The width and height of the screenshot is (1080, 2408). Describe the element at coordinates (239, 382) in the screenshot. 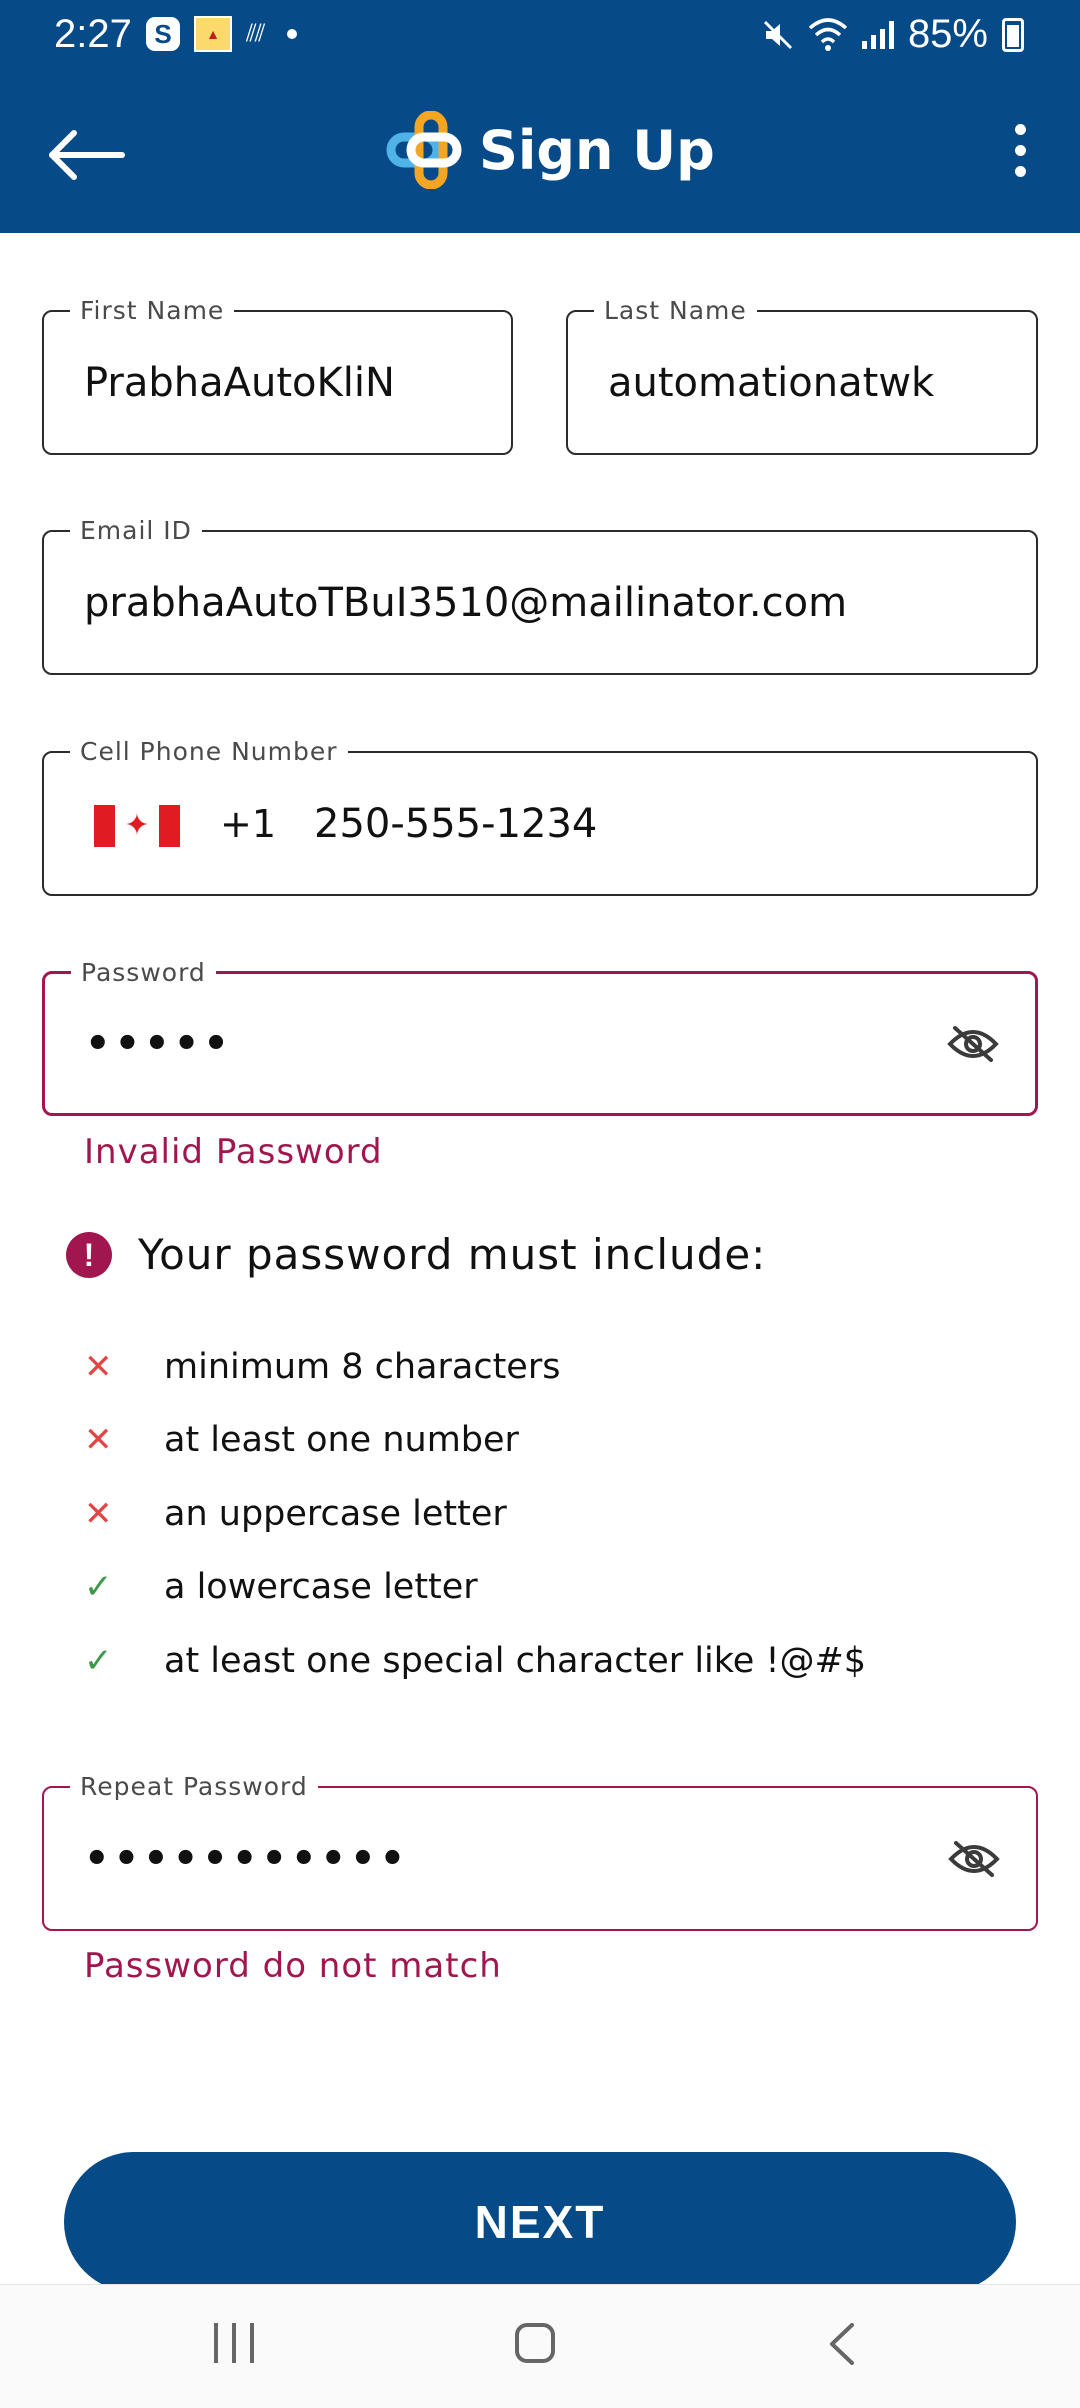

I see `first-name-value: PrabhaAutoKliN` at that location.